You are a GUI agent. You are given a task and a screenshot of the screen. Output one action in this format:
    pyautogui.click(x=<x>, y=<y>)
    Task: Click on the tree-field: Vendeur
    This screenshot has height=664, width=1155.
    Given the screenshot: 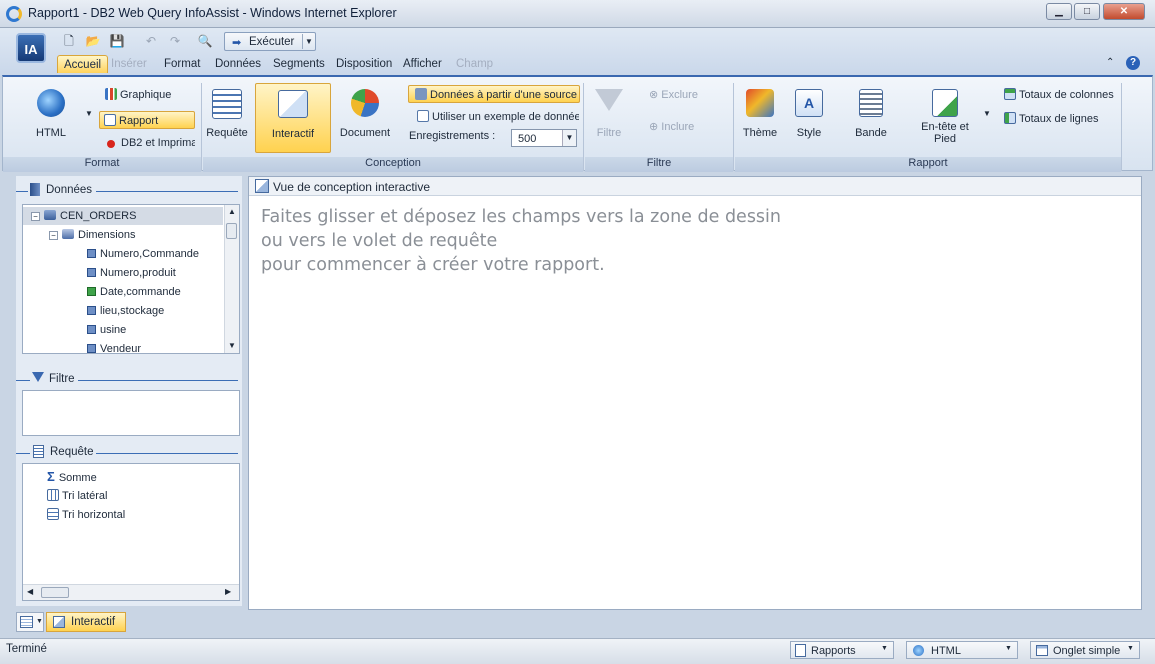 What is the action you would take?
    pyautogui.click(x=114, y=348)
    